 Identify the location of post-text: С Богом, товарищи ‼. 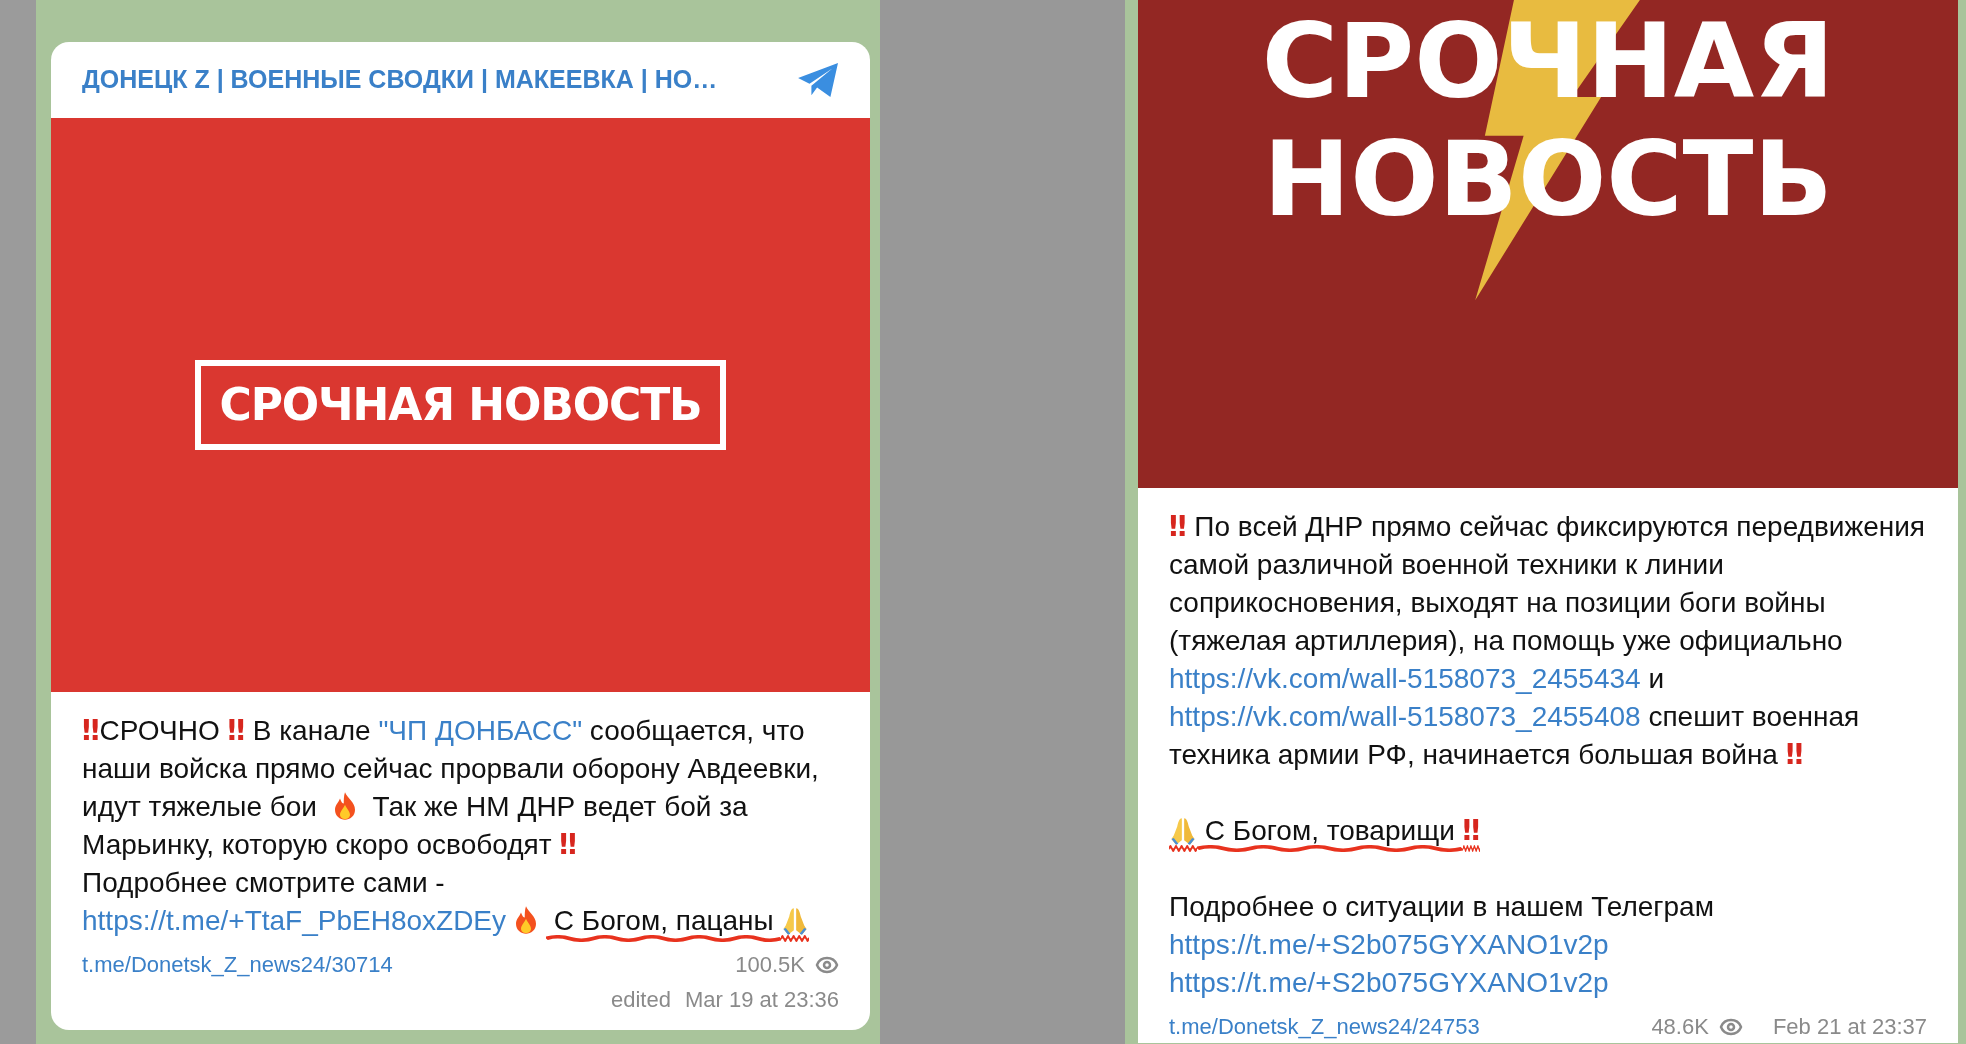
(1548, 831).